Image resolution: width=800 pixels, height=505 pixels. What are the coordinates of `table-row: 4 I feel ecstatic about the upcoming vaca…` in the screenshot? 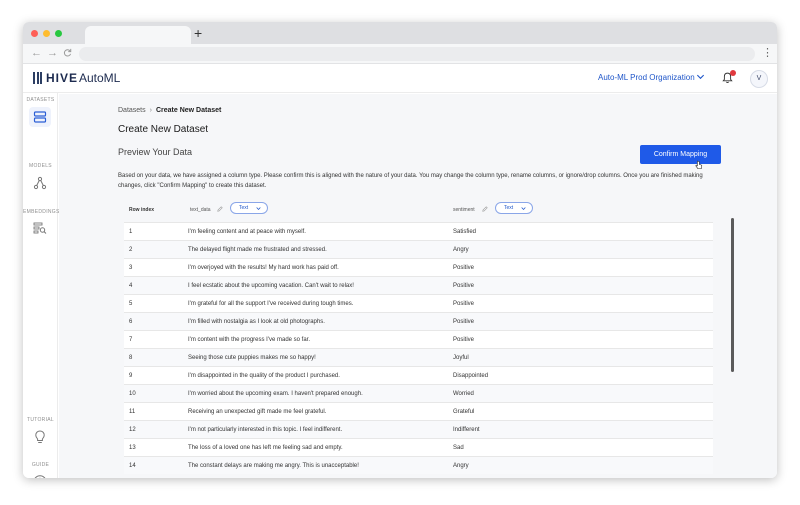 It's located at (418, 285).